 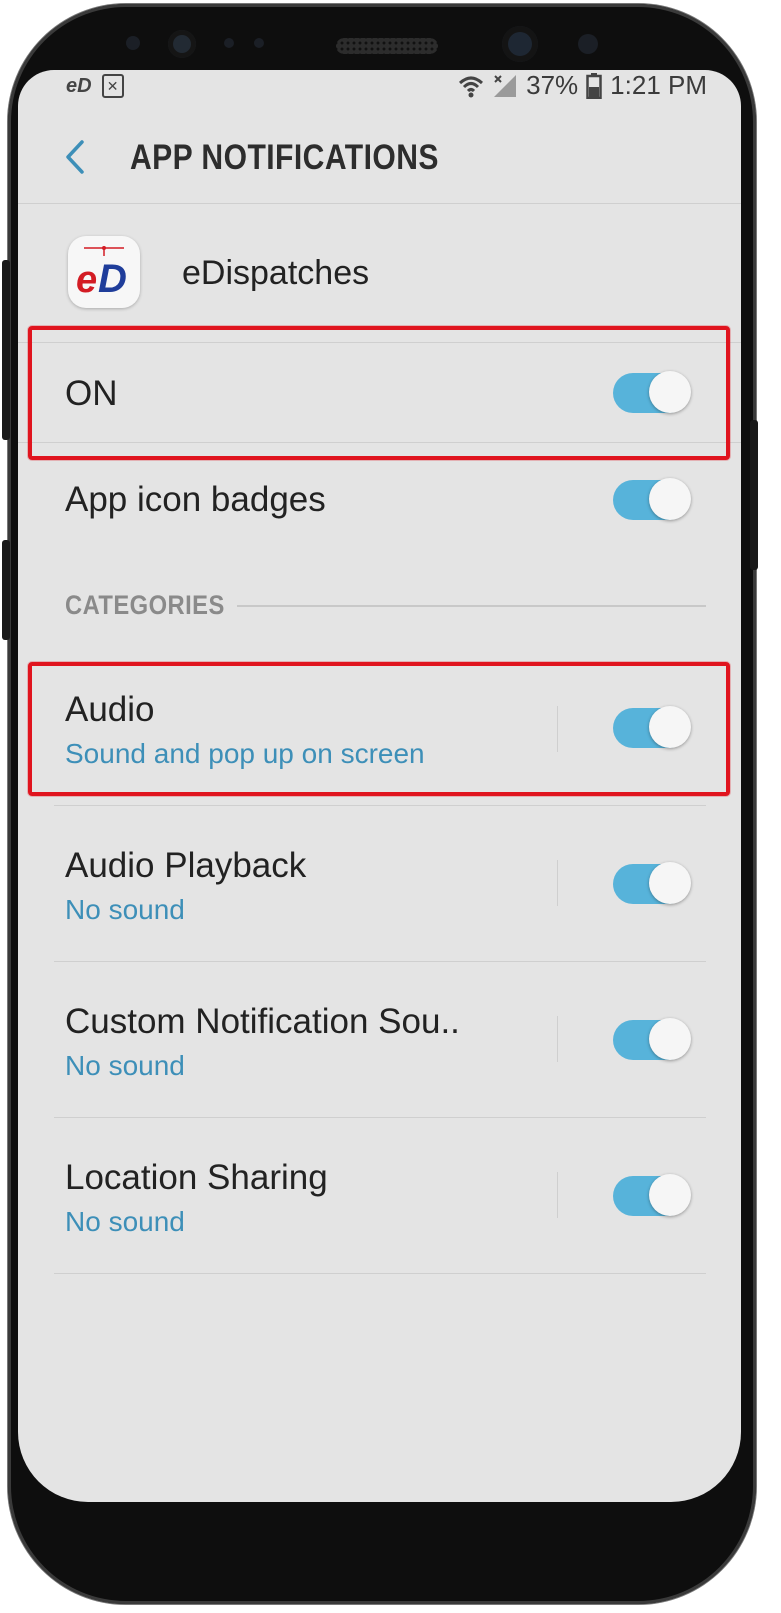 I want to click on iris-sensor, so click(x=588, y=44).